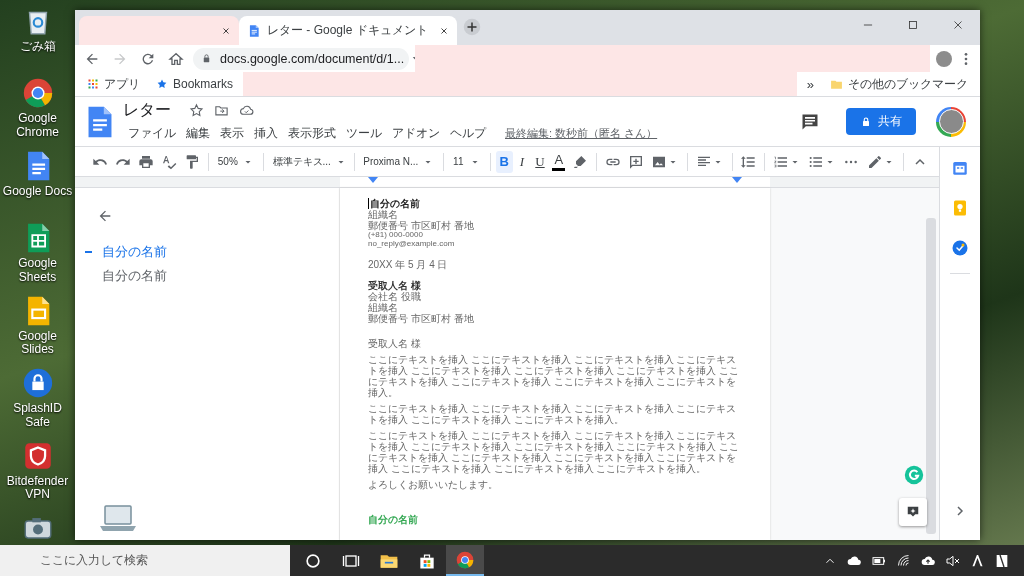  What do you see at coordinates (195, 84) in the screenshot?
I see `bookmark-item: Bookmarks` at bounding box center [195, 84].